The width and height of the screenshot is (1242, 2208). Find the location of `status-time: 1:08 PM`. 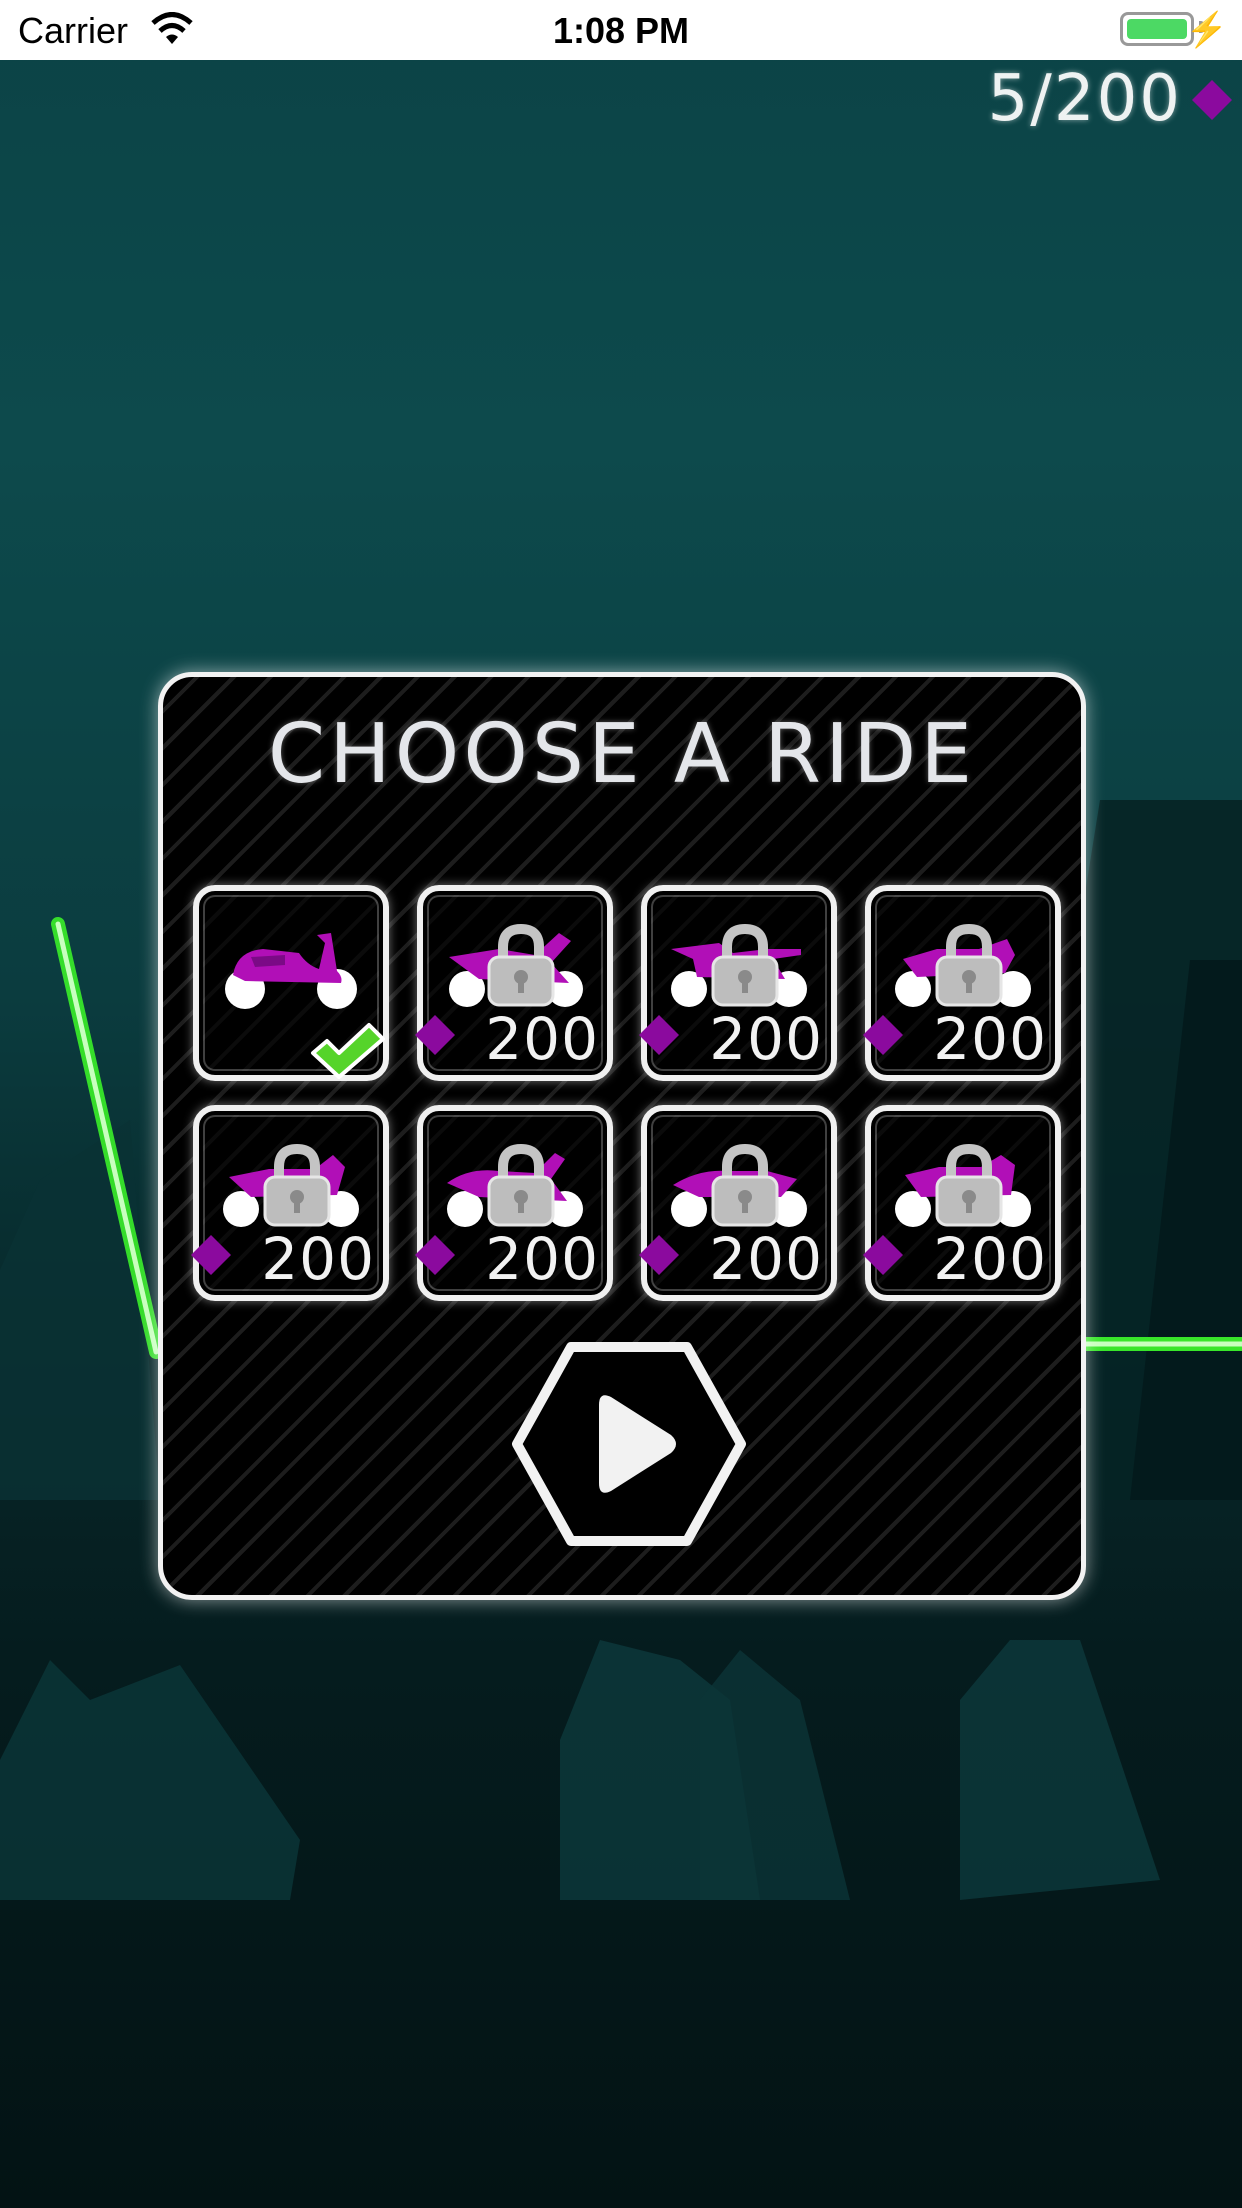

status-time: 1:08 PM is located at coordinates (621, 30).